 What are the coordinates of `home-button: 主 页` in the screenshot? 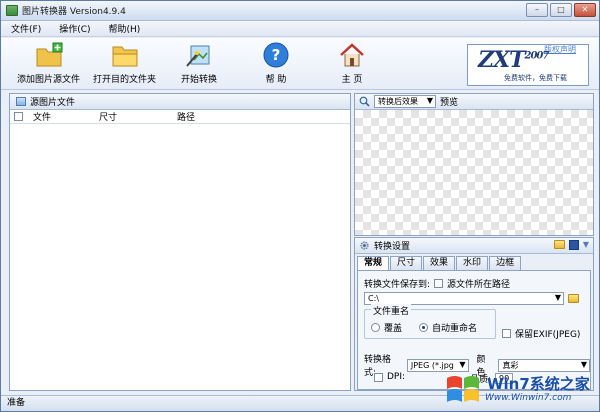 It's located at (352, 63).